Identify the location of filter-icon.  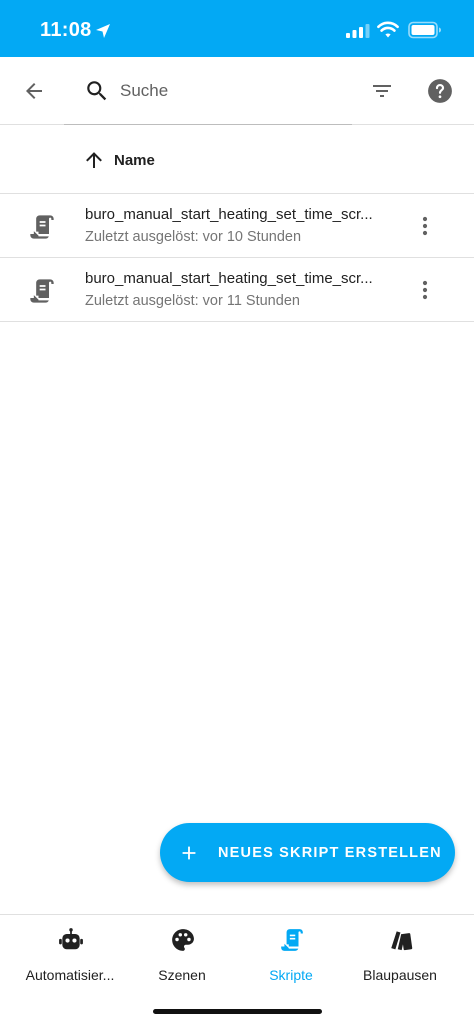
(382, 91).